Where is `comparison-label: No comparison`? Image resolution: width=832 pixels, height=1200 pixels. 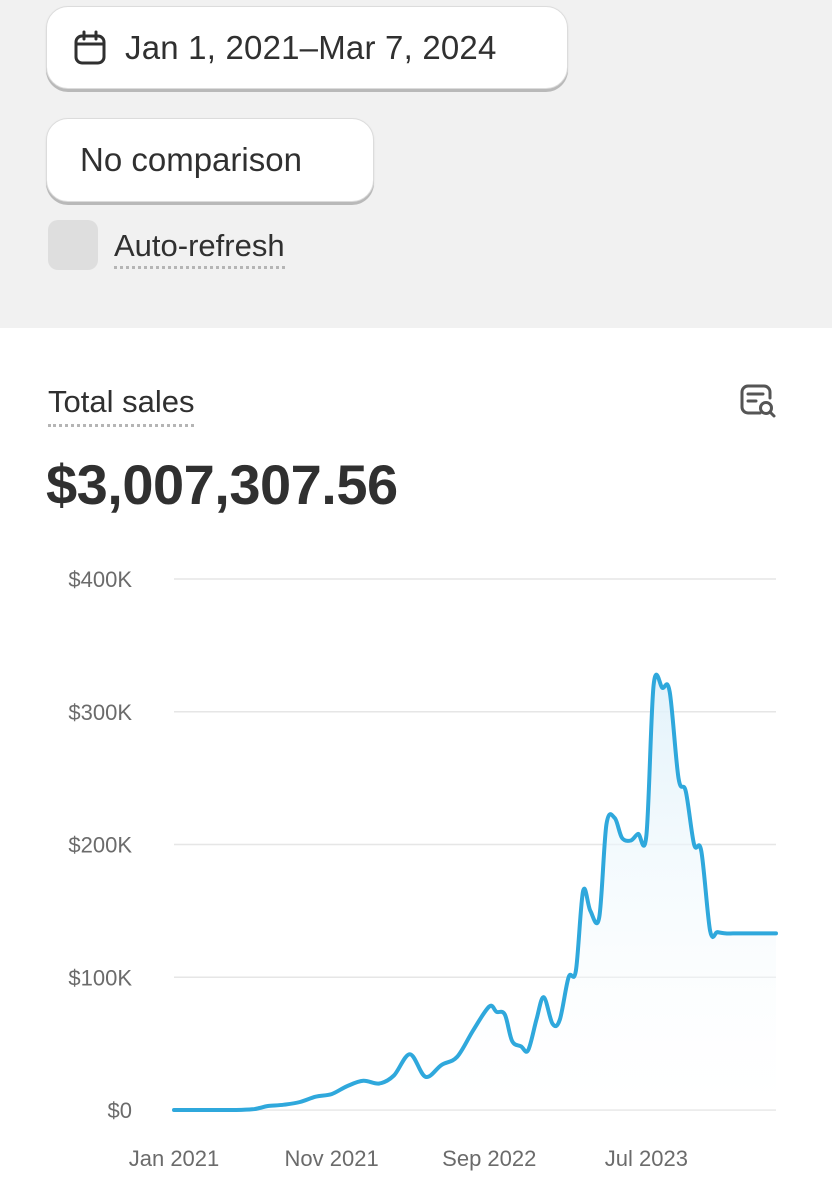
comparison-label: No comparison is located at coordinates (191, 159).